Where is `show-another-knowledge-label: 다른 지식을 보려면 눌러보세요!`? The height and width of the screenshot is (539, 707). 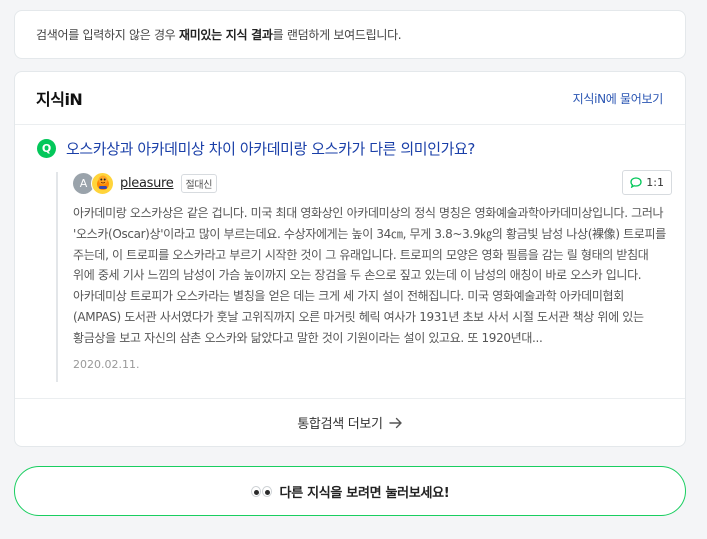
show-another-knowledge-label: 다른 지식을 보려면 눌러보세요! is located at coordinates (364, 493).